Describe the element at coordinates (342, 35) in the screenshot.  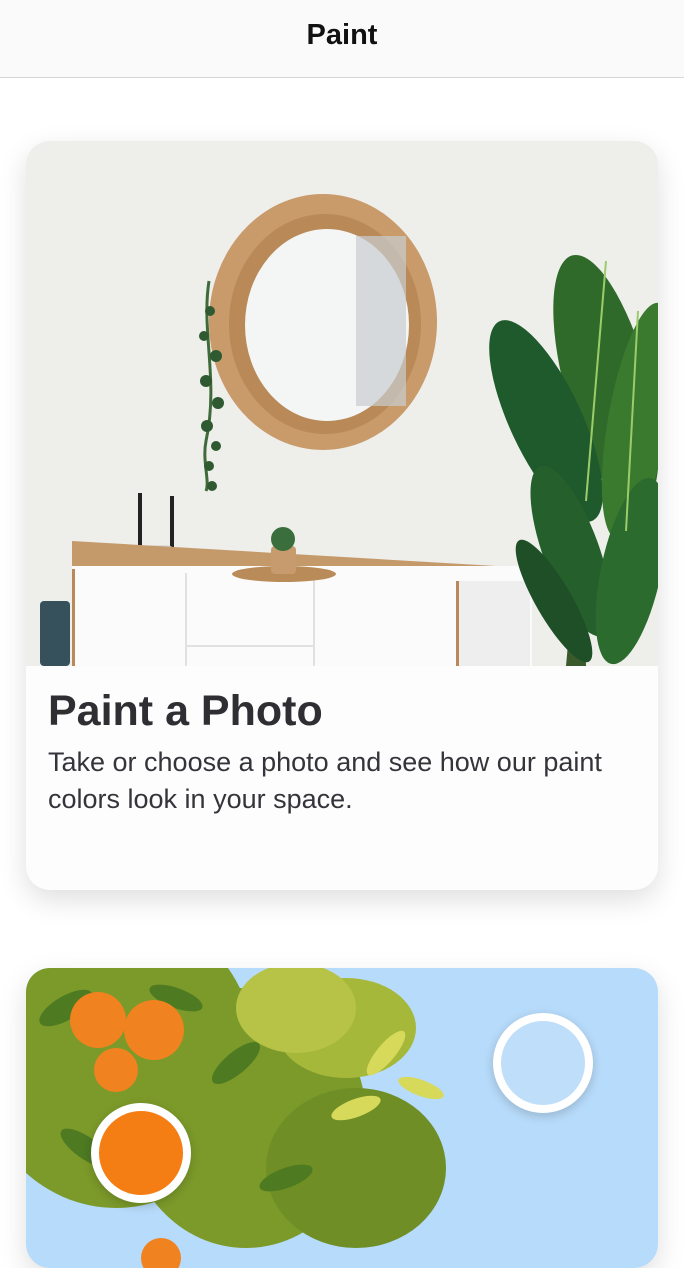
I see `page-title: Paint` at that location.